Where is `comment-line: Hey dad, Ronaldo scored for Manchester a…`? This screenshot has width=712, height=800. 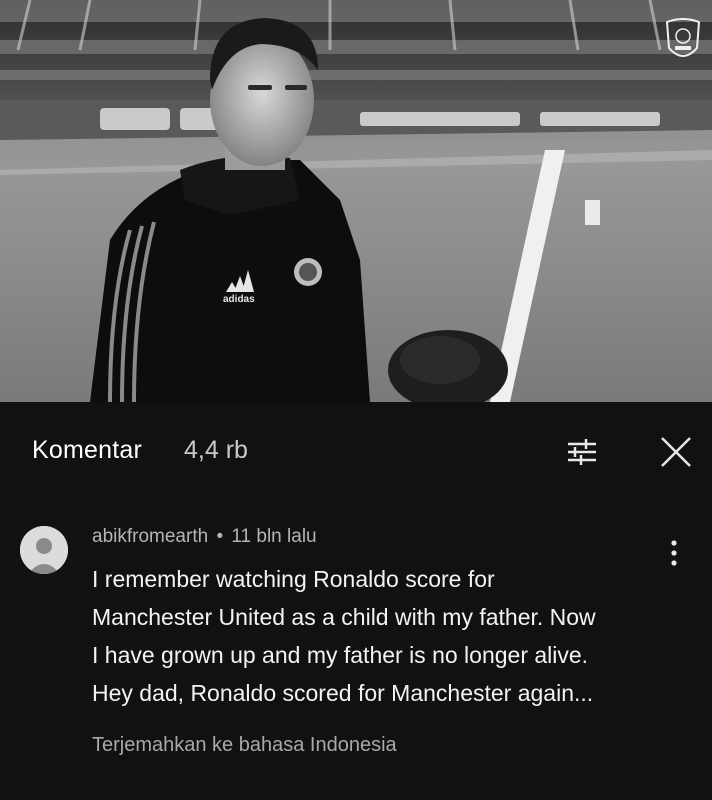 comment-line: Hey dad, Ronaldo scored for Manchester a… is located at coordinates (343, 693).